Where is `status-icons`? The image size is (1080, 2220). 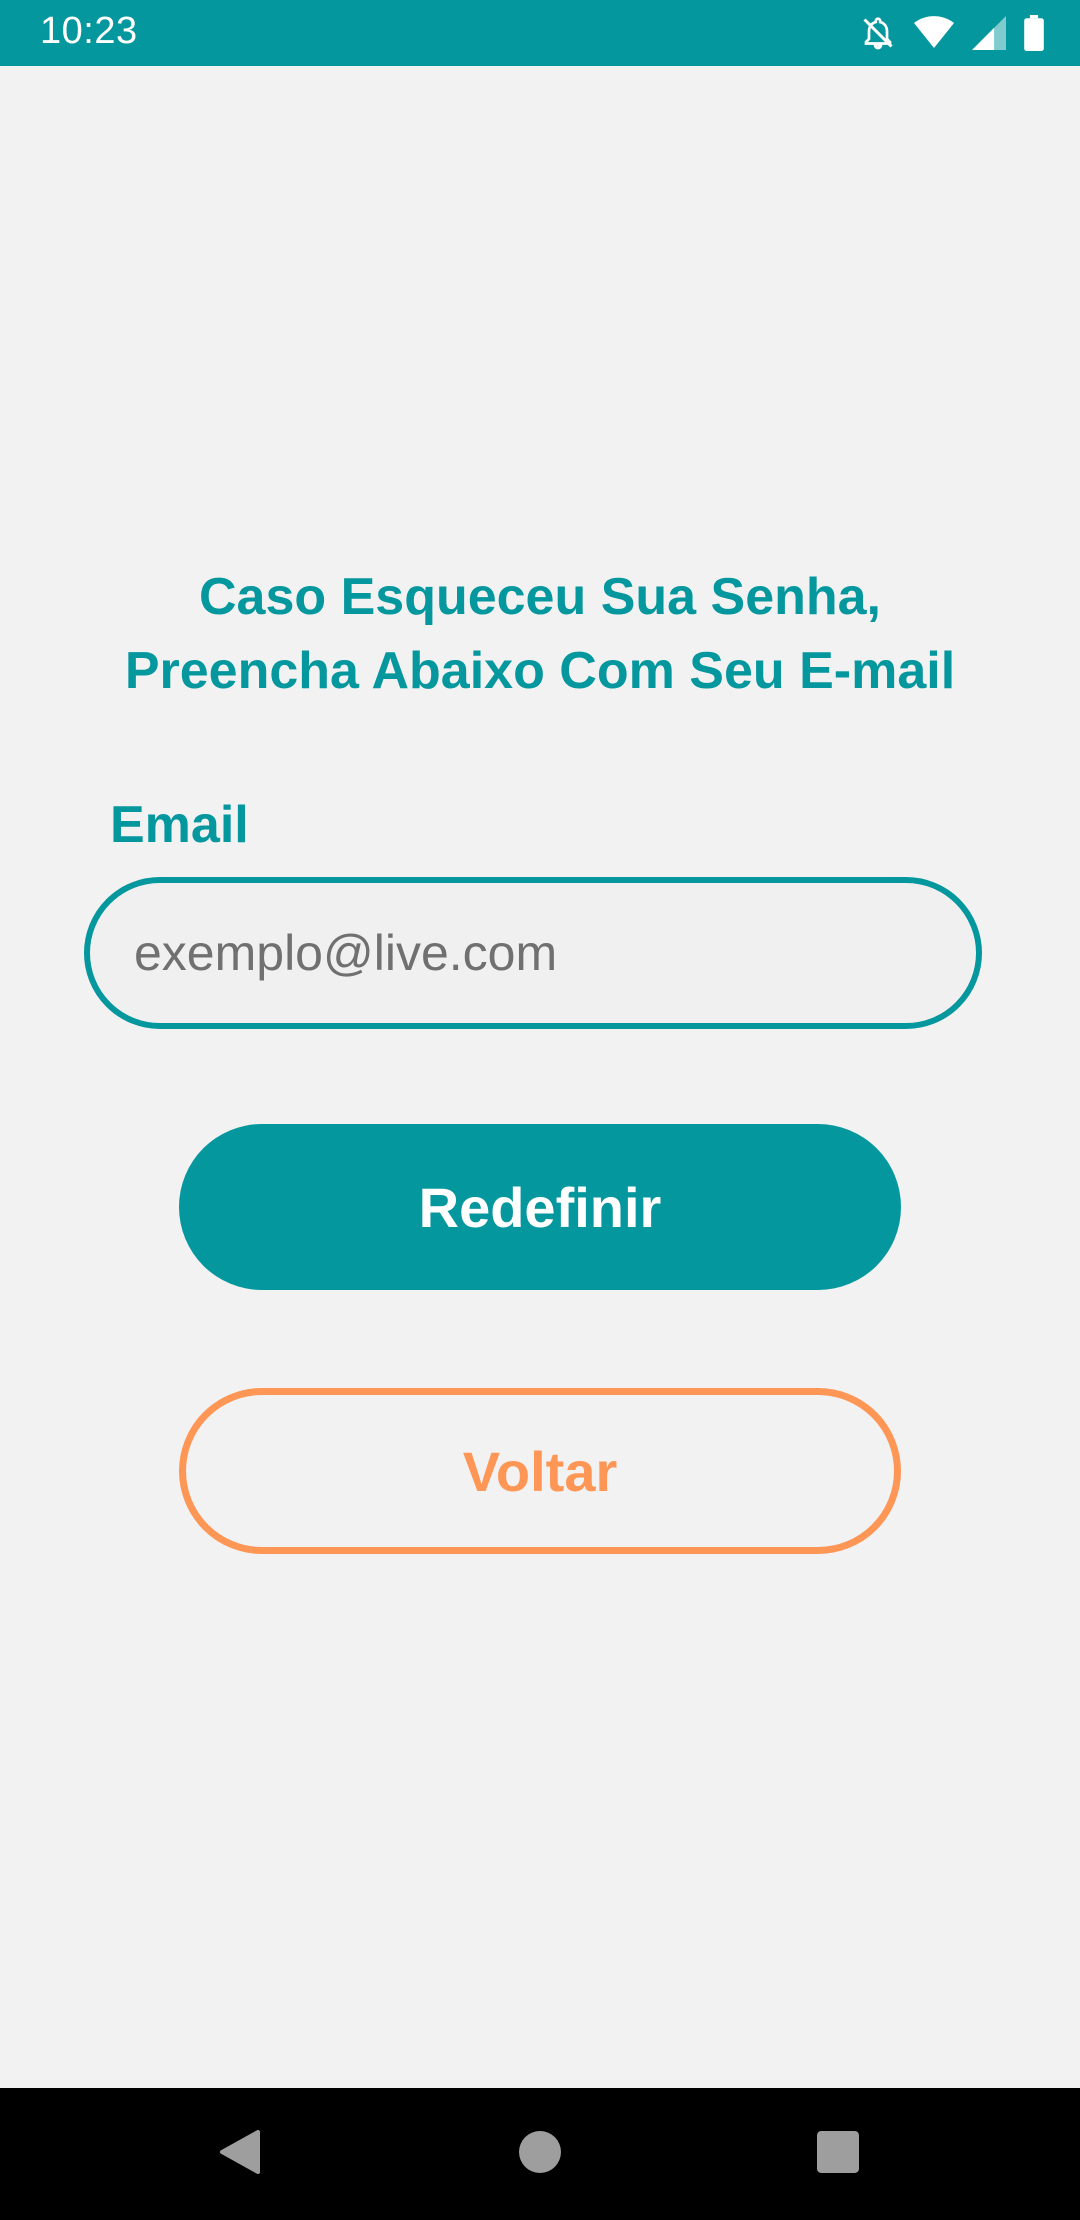
status-icons is located at coordinates (952, 33).